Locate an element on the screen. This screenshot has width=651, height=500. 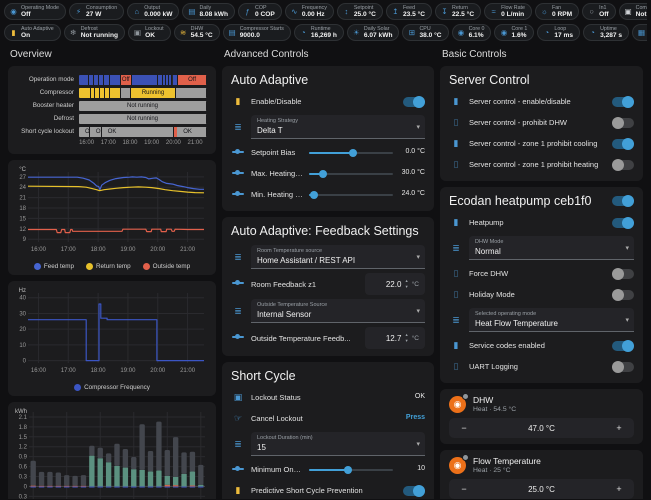
thermostat-header: ◉ DHW Heat · 54.5 °C is located at coordinates (541, 402).